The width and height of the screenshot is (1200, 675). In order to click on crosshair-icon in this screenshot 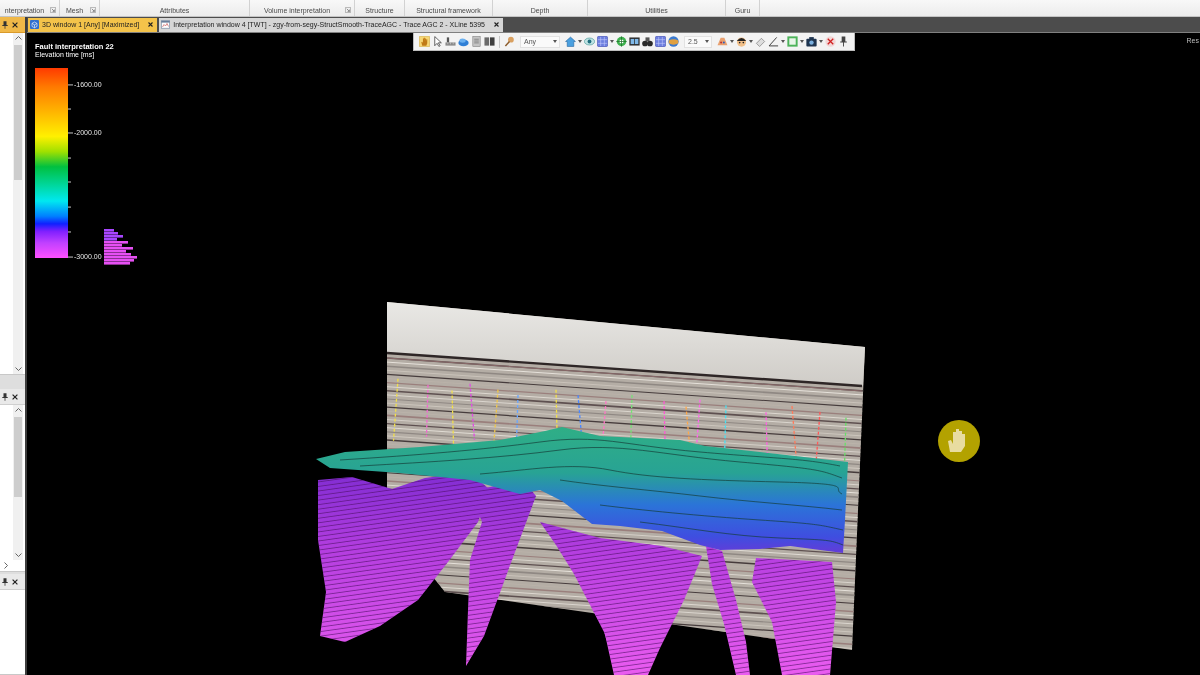, I will do `click(621, 41)`.